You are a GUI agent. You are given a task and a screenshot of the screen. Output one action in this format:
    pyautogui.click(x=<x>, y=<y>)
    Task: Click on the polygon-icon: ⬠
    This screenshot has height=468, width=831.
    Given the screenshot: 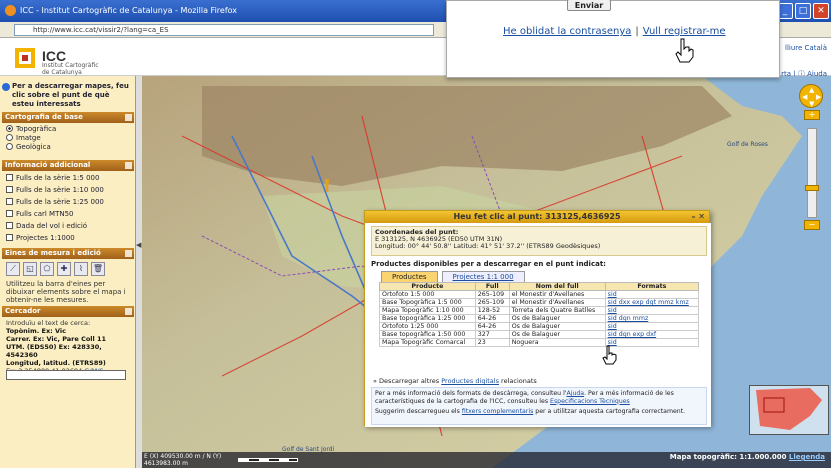 What is the action you would take?
    pyautogui.click(x=47, y=269)
    